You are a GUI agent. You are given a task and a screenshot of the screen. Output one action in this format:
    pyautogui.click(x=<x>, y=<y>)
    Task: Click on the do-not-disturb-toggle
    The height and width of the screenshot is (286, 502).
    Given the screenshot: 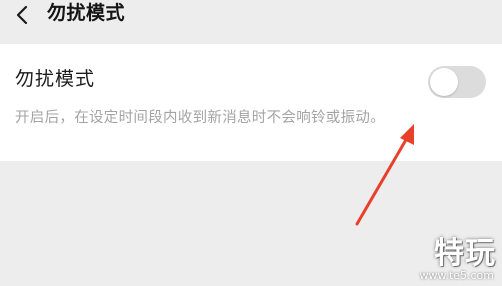 What is the action you would take?
    pyautogui.click(x=457, y=82)
    